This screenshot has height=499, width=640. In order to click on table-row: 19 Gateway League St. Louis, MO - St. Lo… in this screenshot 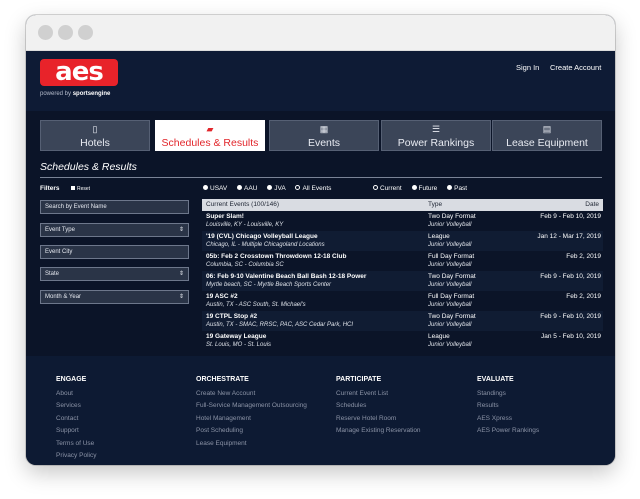, I will do `click(402, 341)`.